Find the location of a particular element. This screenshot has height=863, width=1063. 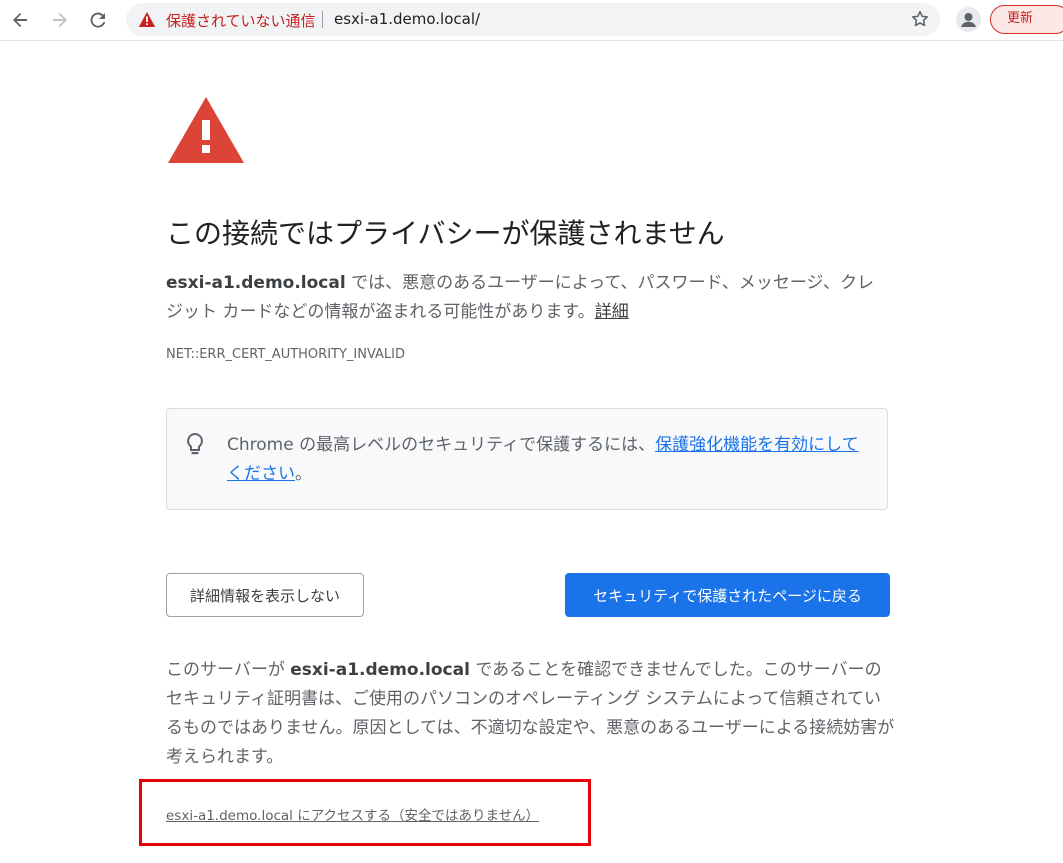

reload-icon is located at coordinates (98, 20).